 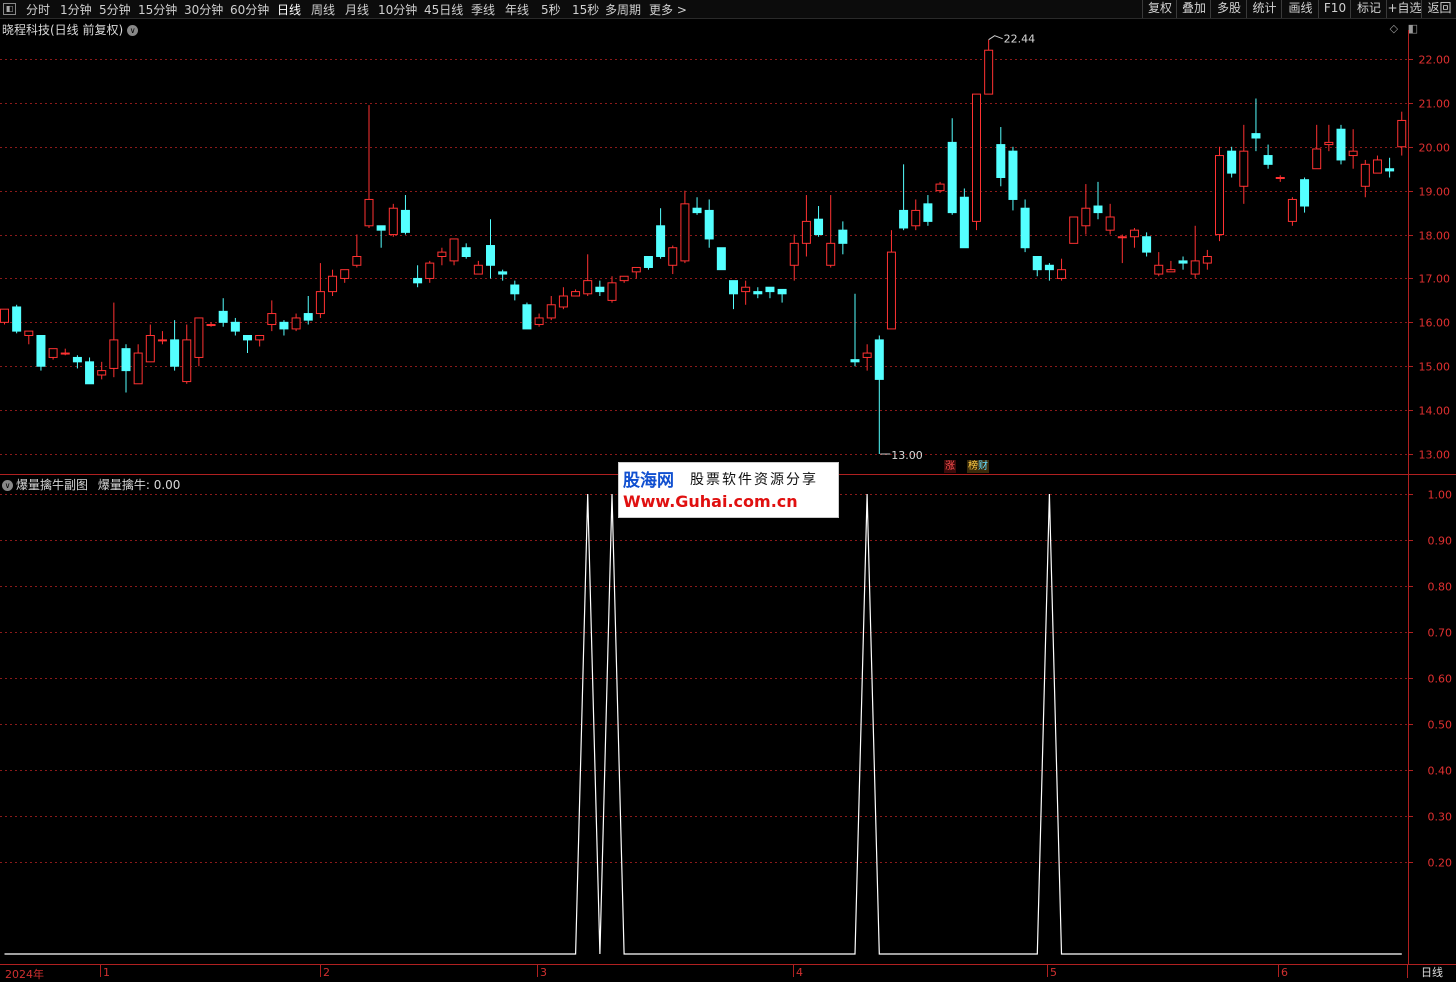 What do you see at coordinates (1368, 9) in the screenshot?
I see `toolbar-button-6: 标记` at bounding box center [1368, 9].